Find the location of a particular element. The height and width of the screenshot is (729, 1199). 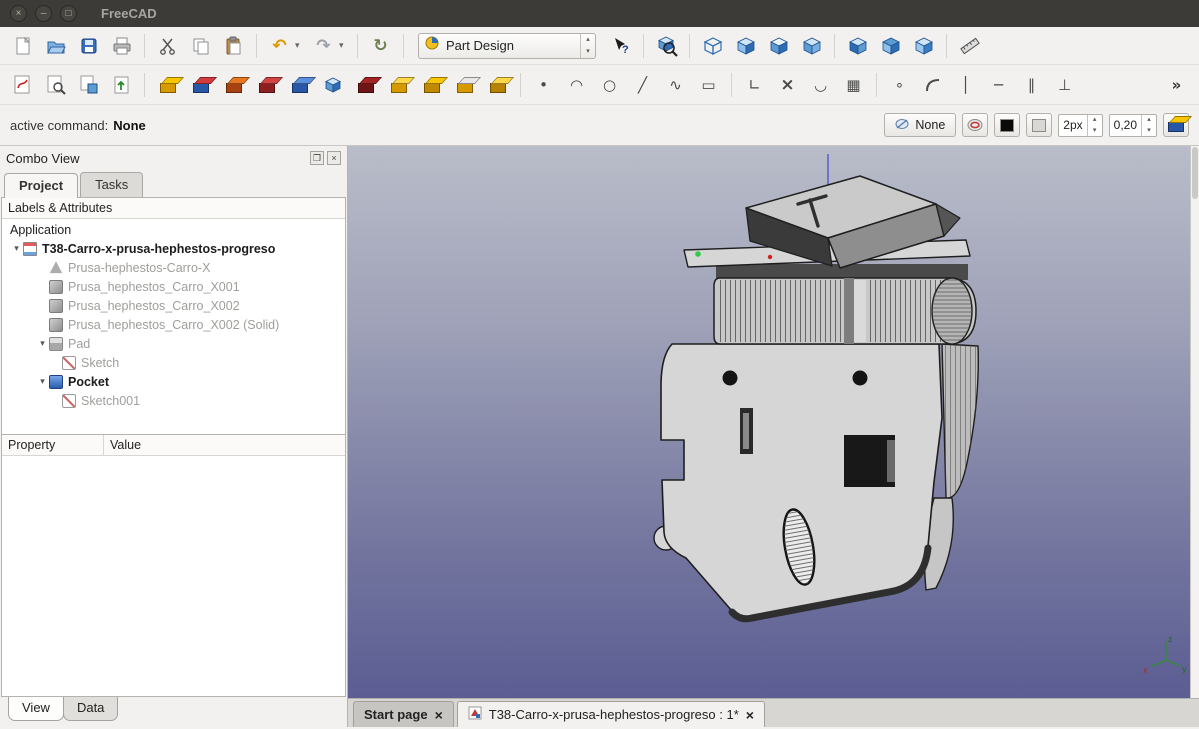

separator is located at coordinates (689, 45).